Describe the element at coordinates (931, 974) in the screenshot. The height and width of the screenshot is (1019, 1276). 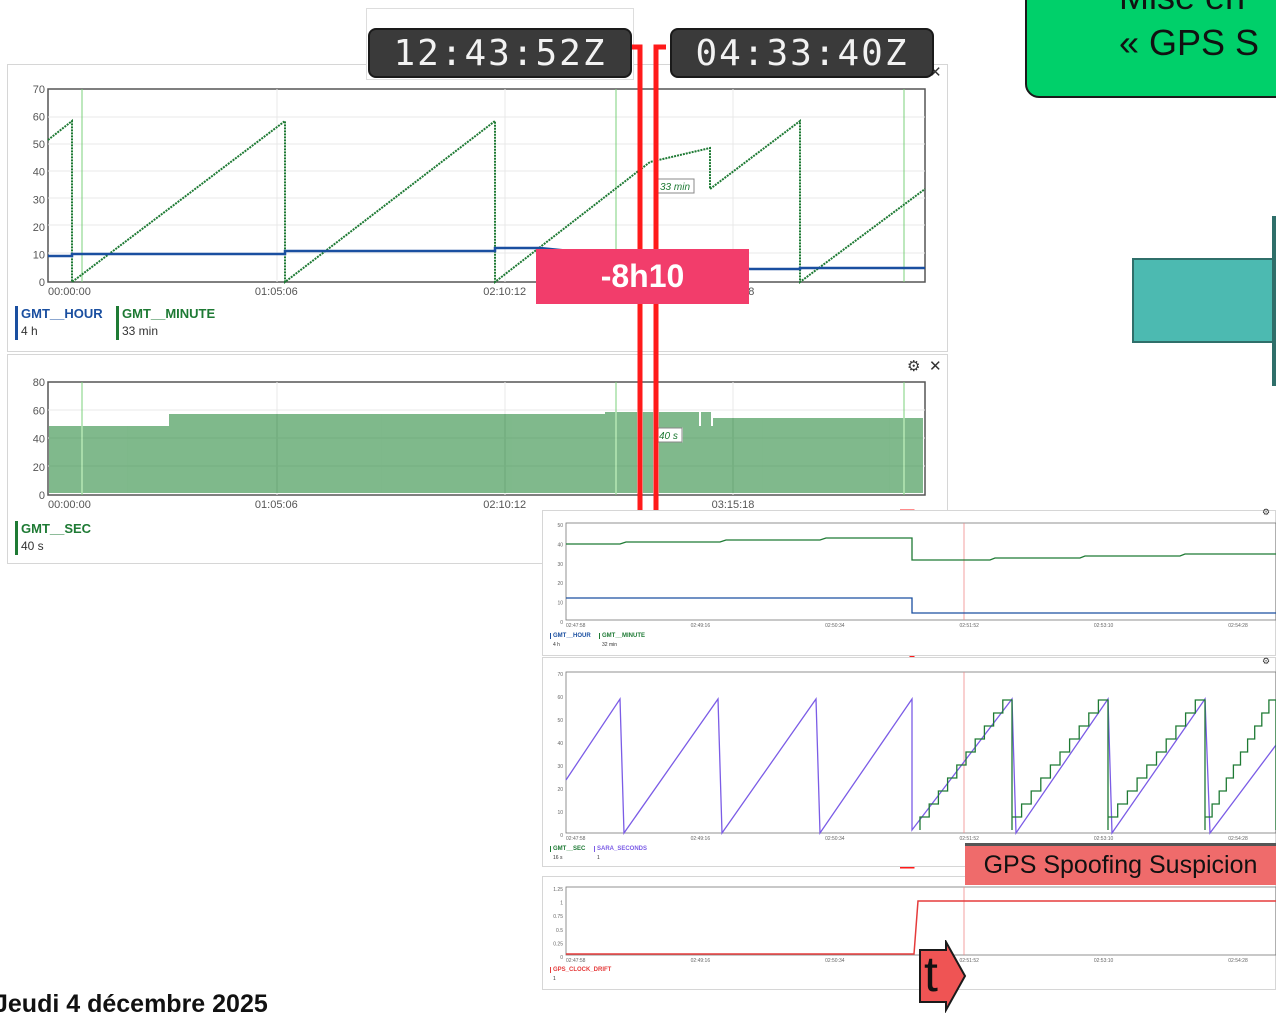
I see `time-marker-label: t` at that location.